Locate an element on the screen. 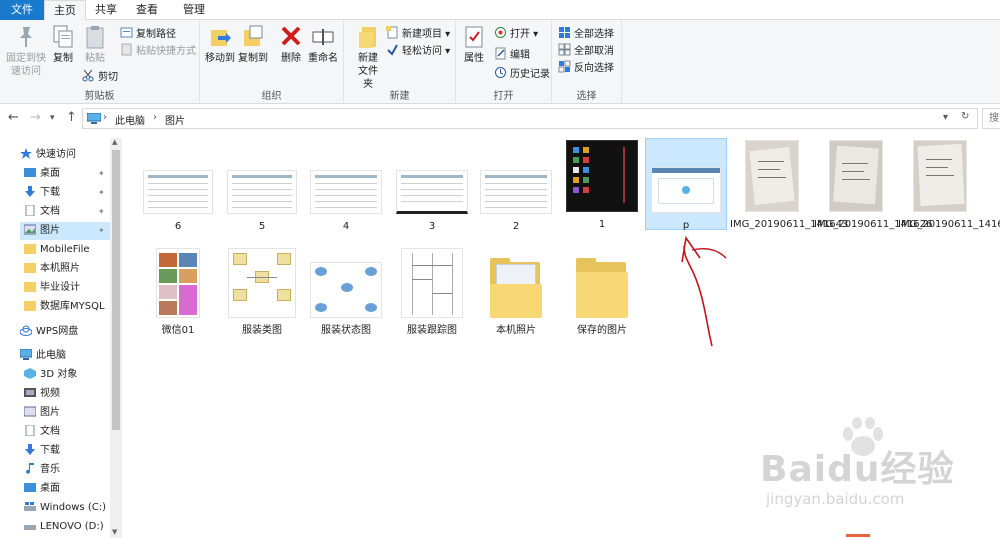 This screenshot has height=538, width=1000. nav-wps-drive: WPS网盘 is located at coordinates (49, 332).